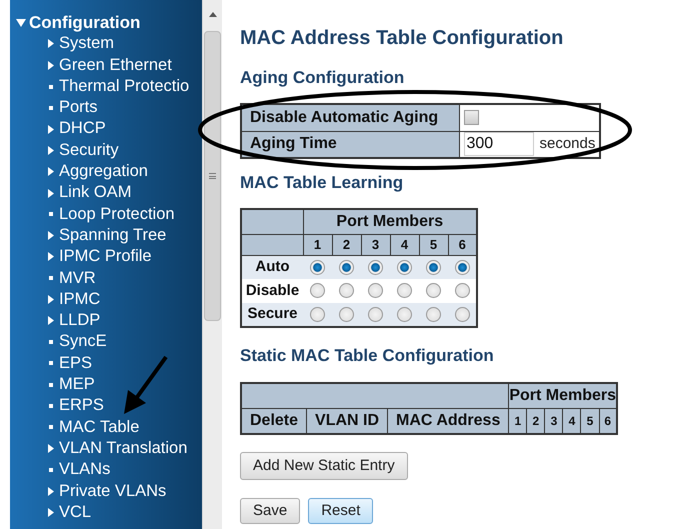  Describe the element at coordinates (324, 466) in the screenshot. I see `add-entry-button: Add New Static Entry` at that location.